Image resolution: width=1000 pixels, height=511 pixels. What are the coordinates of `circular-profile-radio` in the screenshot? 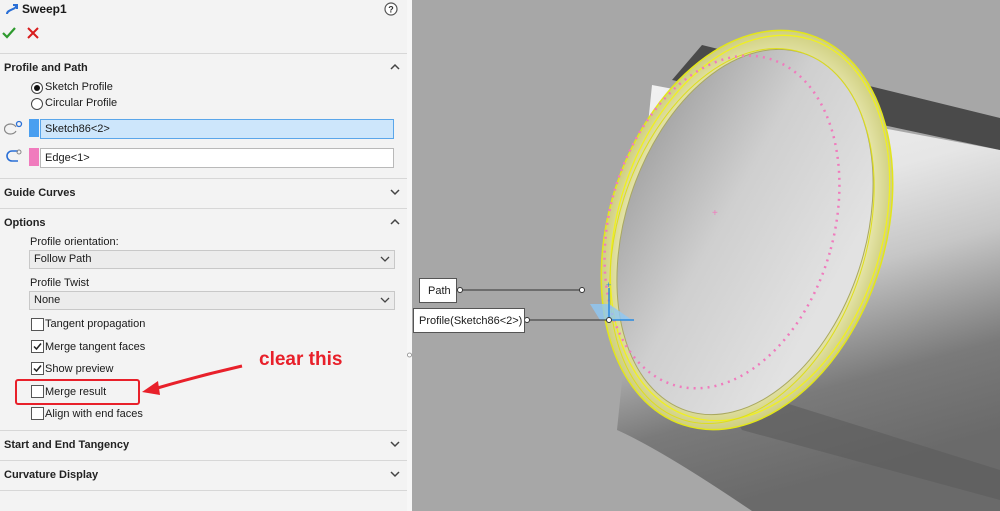 It's located at (37, 104).